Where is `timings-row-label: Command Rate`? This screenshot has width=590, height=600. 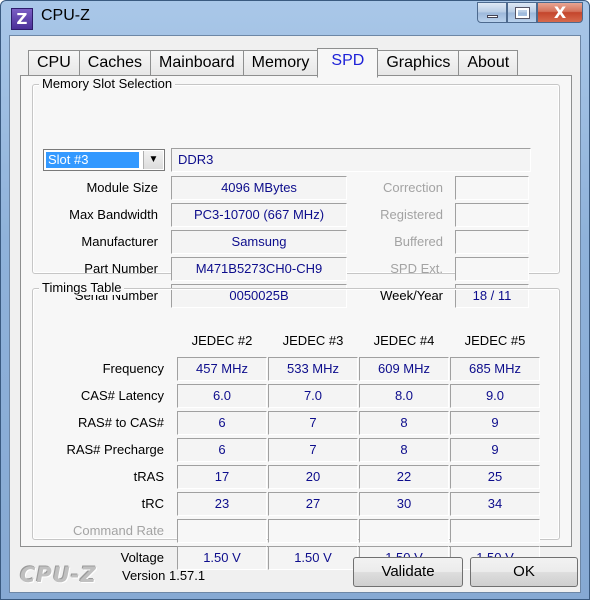 timings-row-label: Command Rate is located at coordinates (118, 530).